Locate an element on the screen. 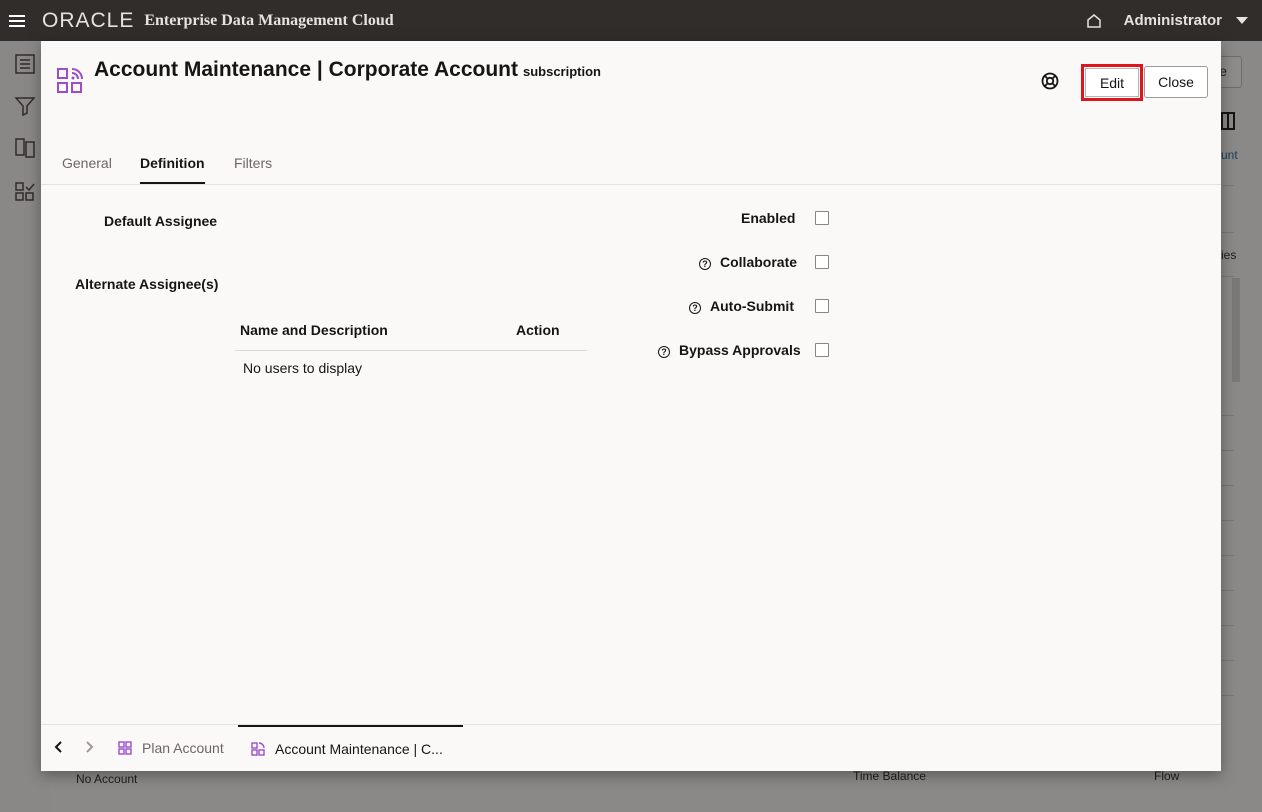  bypass-approvals-help-icon: ? is located at coordinates (664, 352).